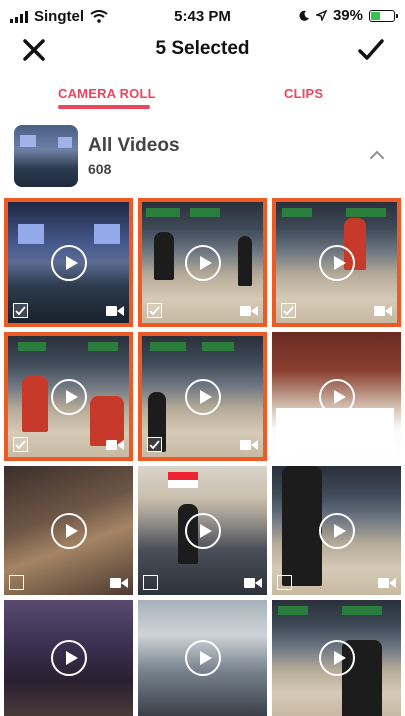  Describe the element at coordinates (104, 107) in the screenshot. I see `active-tab-indicator` at that location.